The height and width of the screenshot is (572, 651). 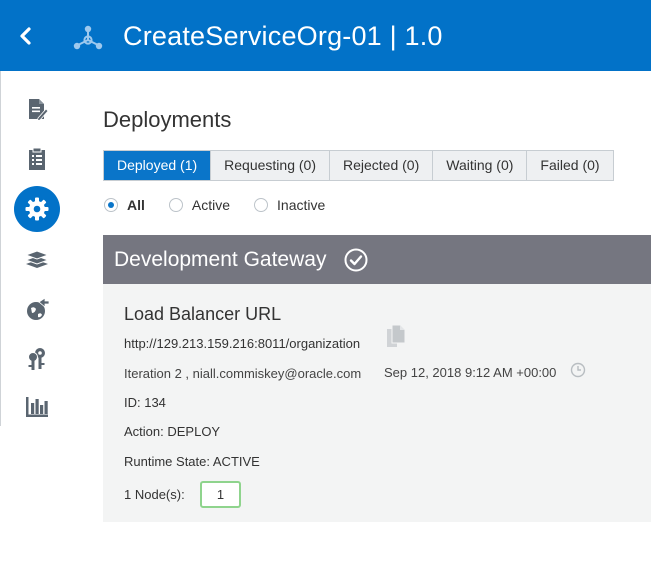 What do you see at coordinates (480, 165) in the screenshot?
I see `tab-waiting: Waiting (0)` at bounding box center [480, 165].